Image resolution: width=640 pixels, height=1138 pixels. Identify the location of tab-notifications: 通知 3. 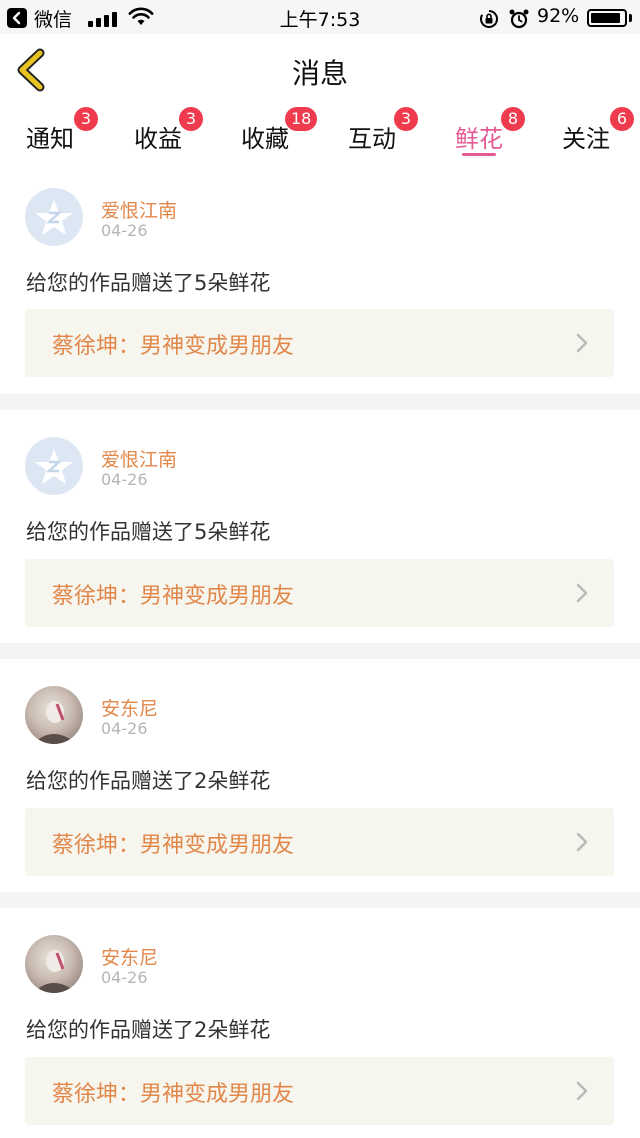
(66, 135).